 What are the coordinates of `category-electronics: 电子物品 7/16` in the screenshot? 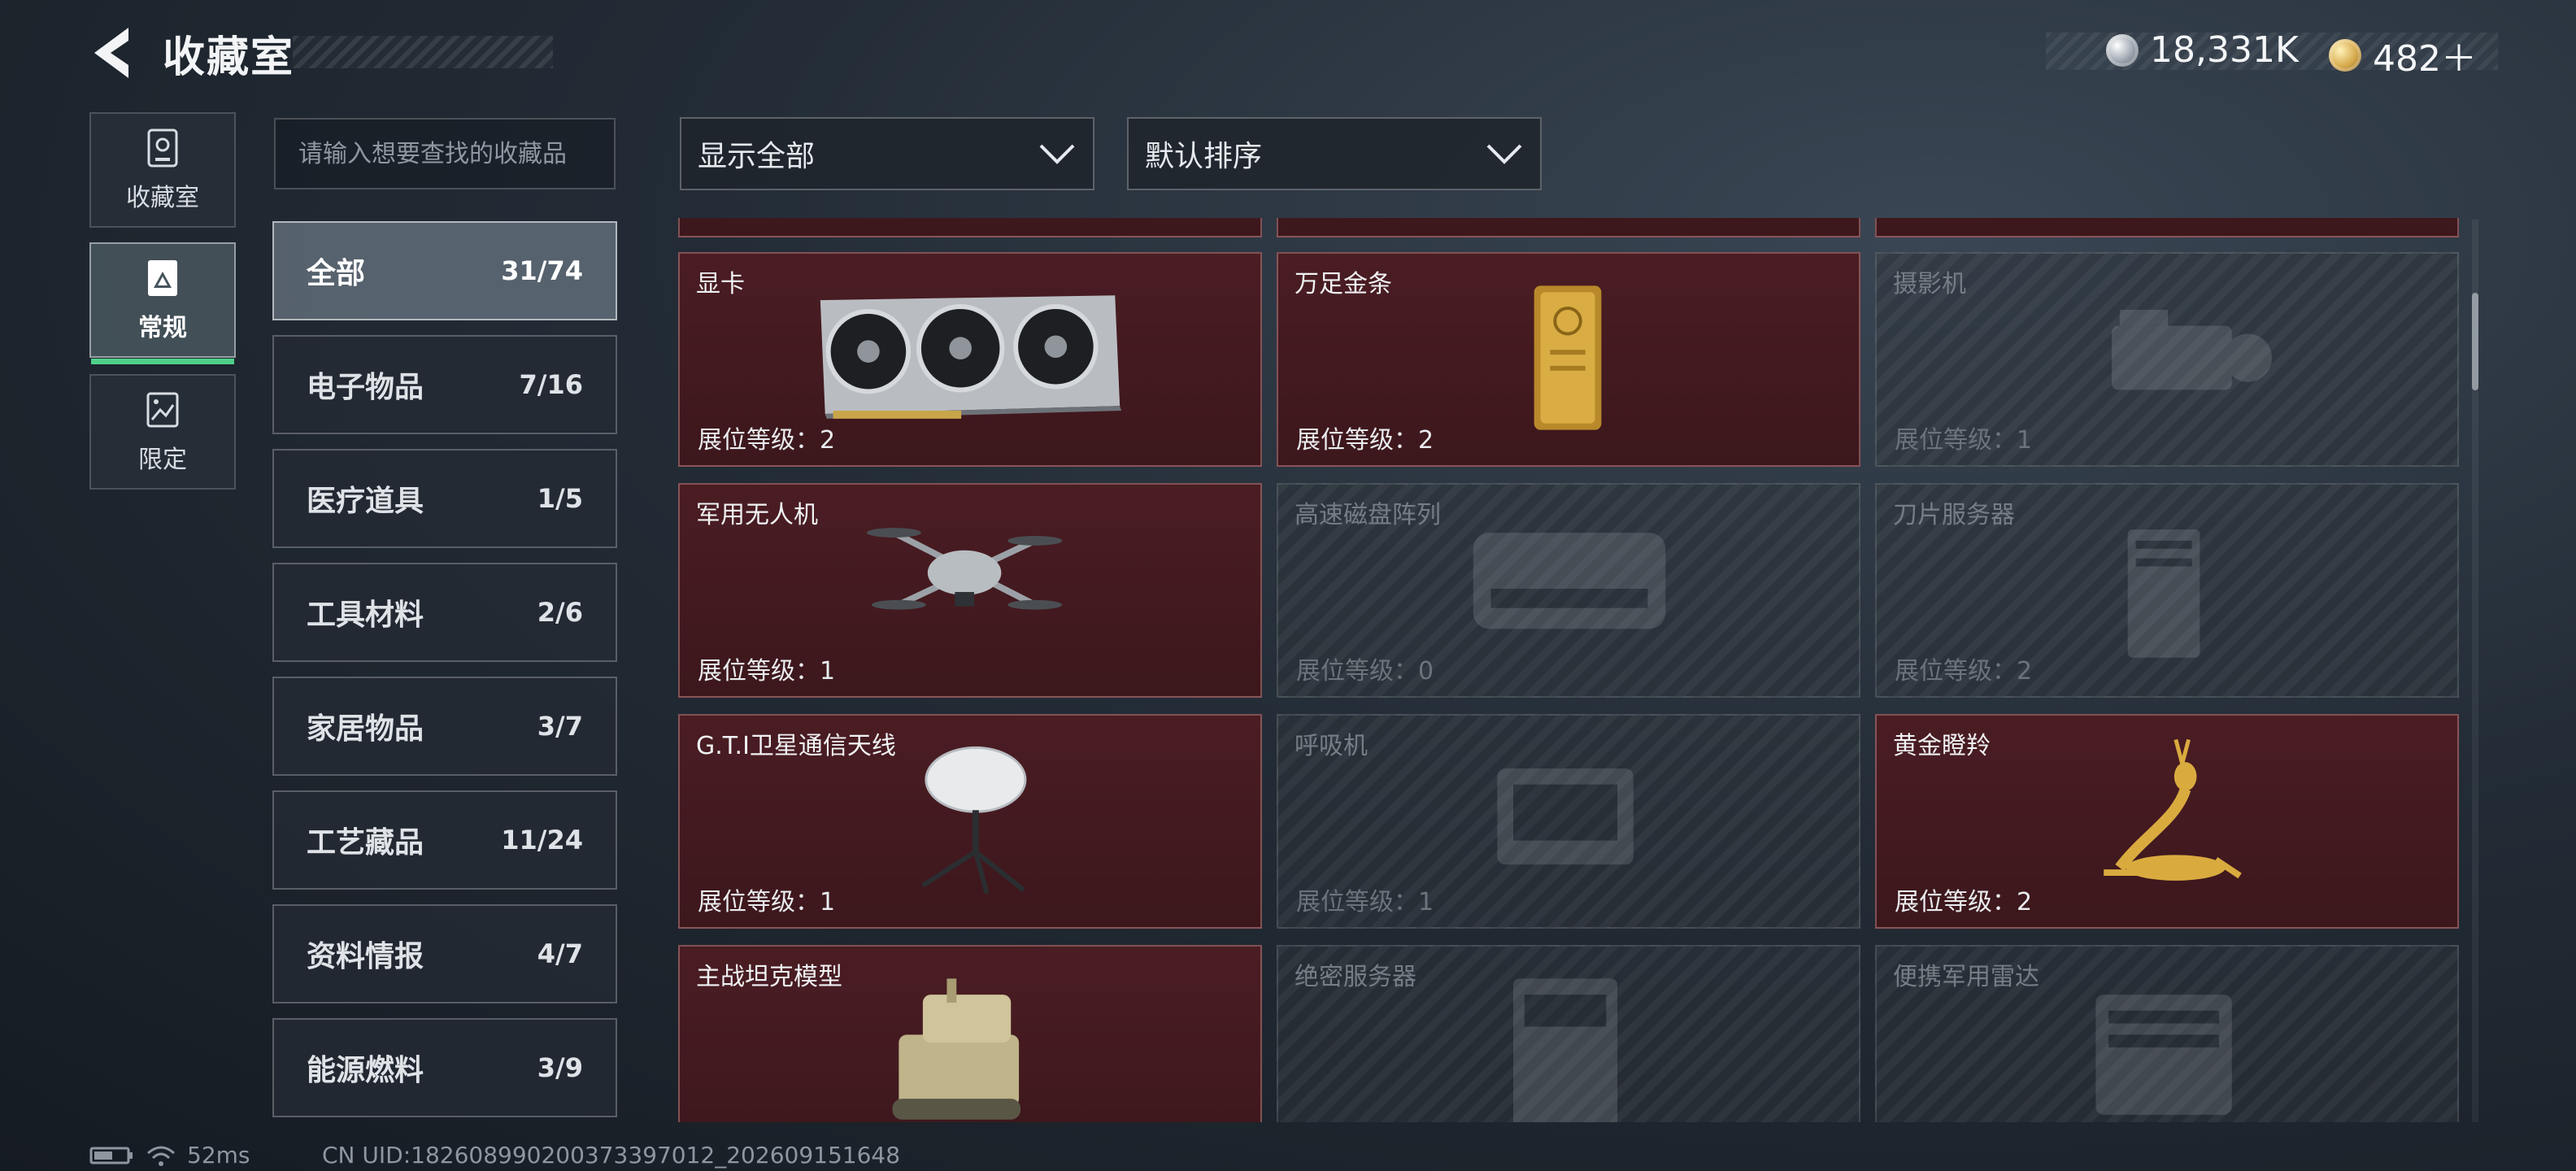 It's located at (444, 384).